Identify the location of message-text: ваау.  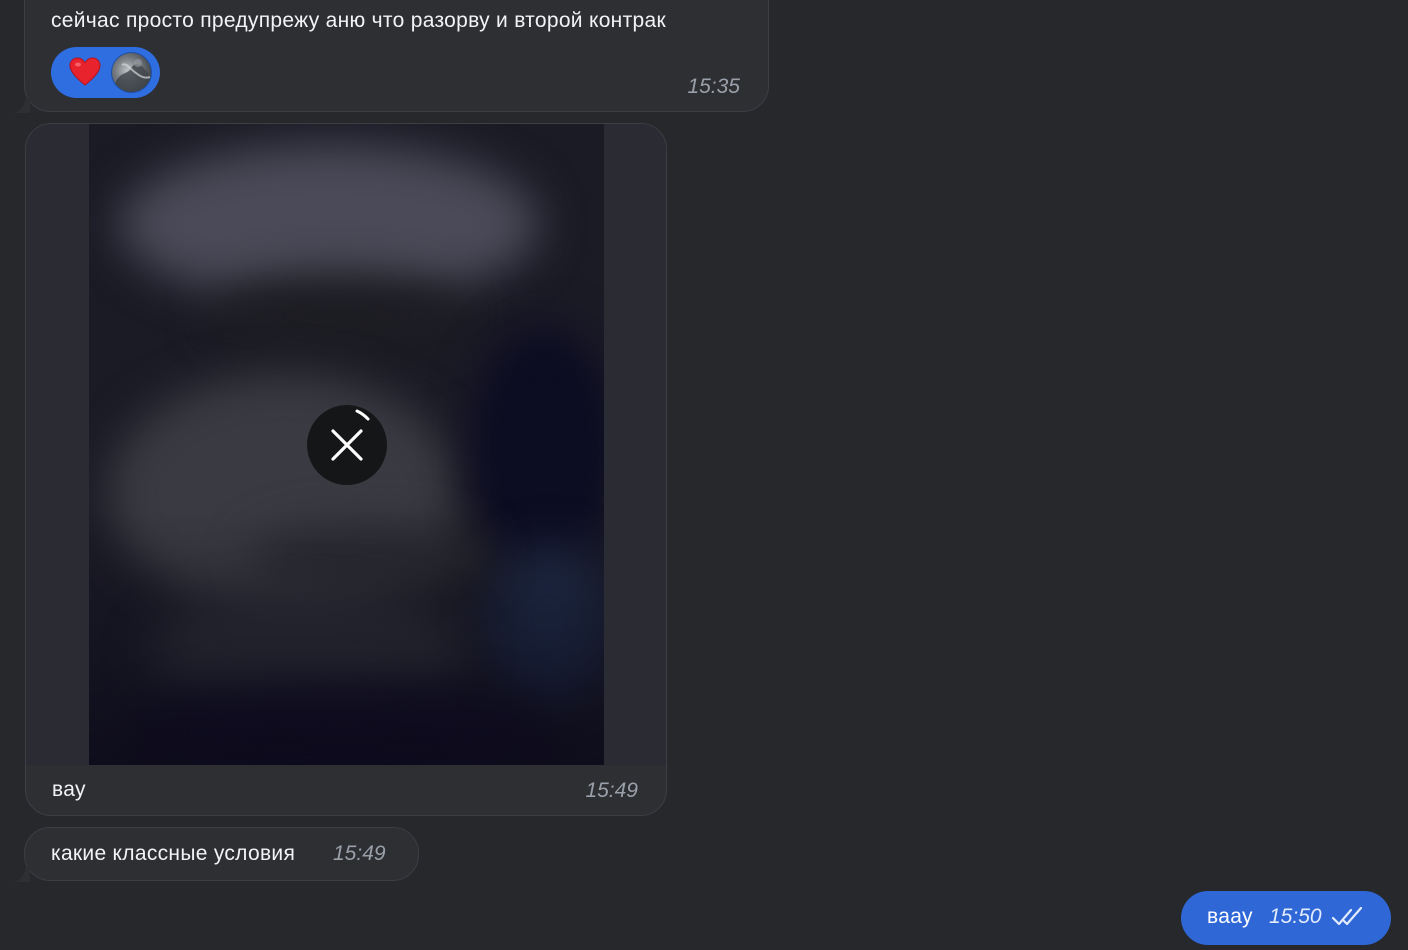
(1230, 916).